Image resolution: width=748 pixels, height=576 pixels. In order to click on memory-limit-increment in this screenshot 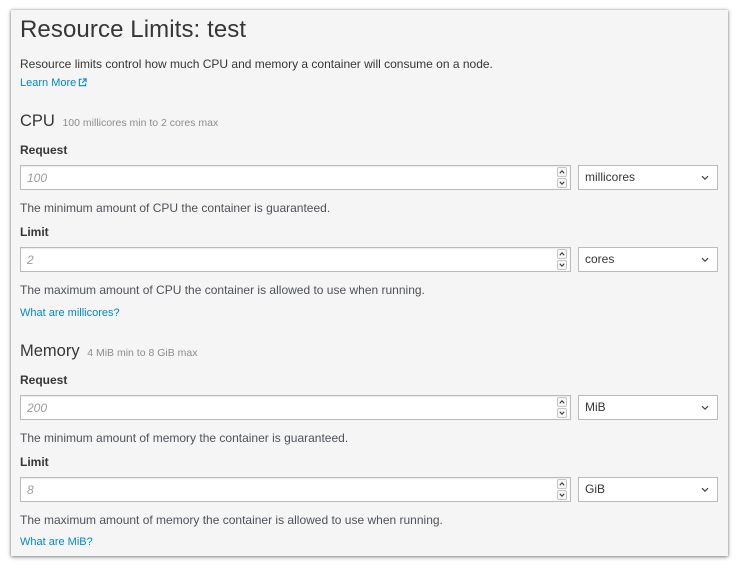, I will do `click(562, 484)`.